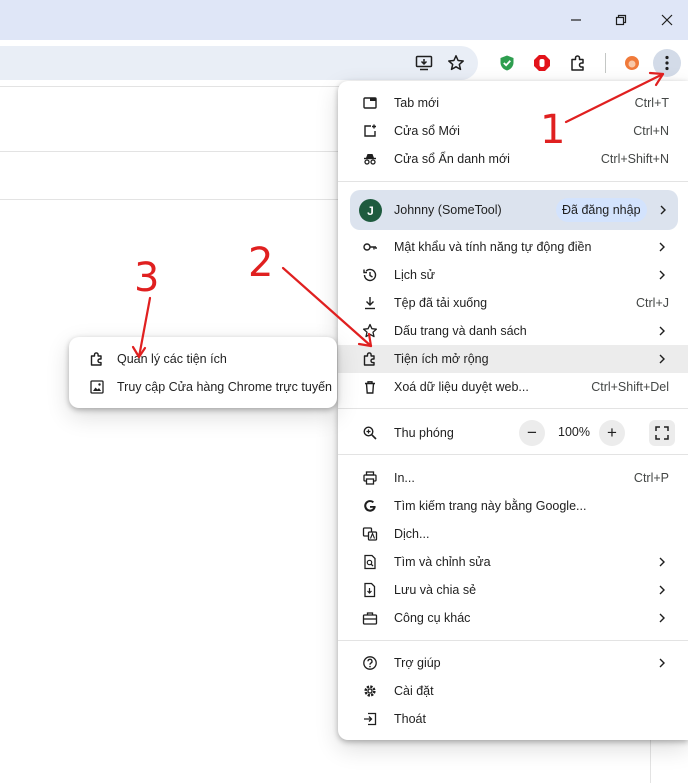 The height and width of the screenshot is (783, 688). I want to click on menu-item-passwords: Mật khẩu và tính năng tự động điền, so click(513, 247).